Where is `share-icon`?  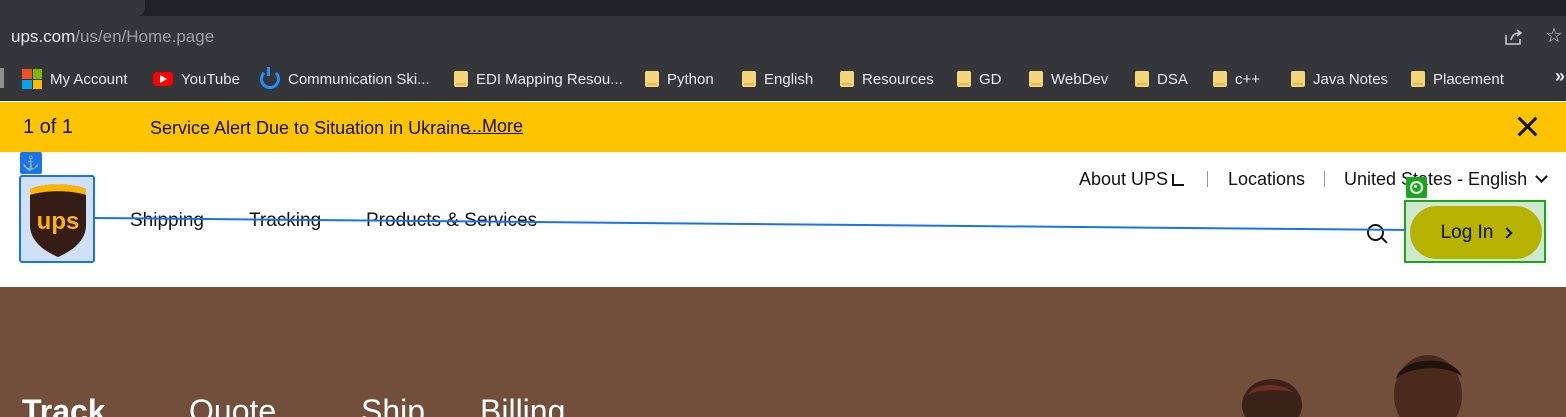 share-icon is located at coordinates (1514, 37).